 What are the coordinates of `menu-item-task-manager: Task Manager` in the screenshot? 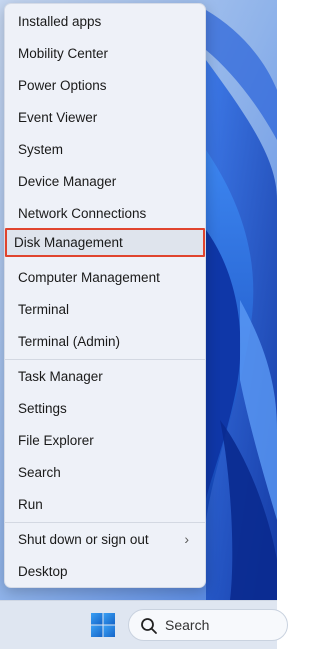 It's located at (105, 376).